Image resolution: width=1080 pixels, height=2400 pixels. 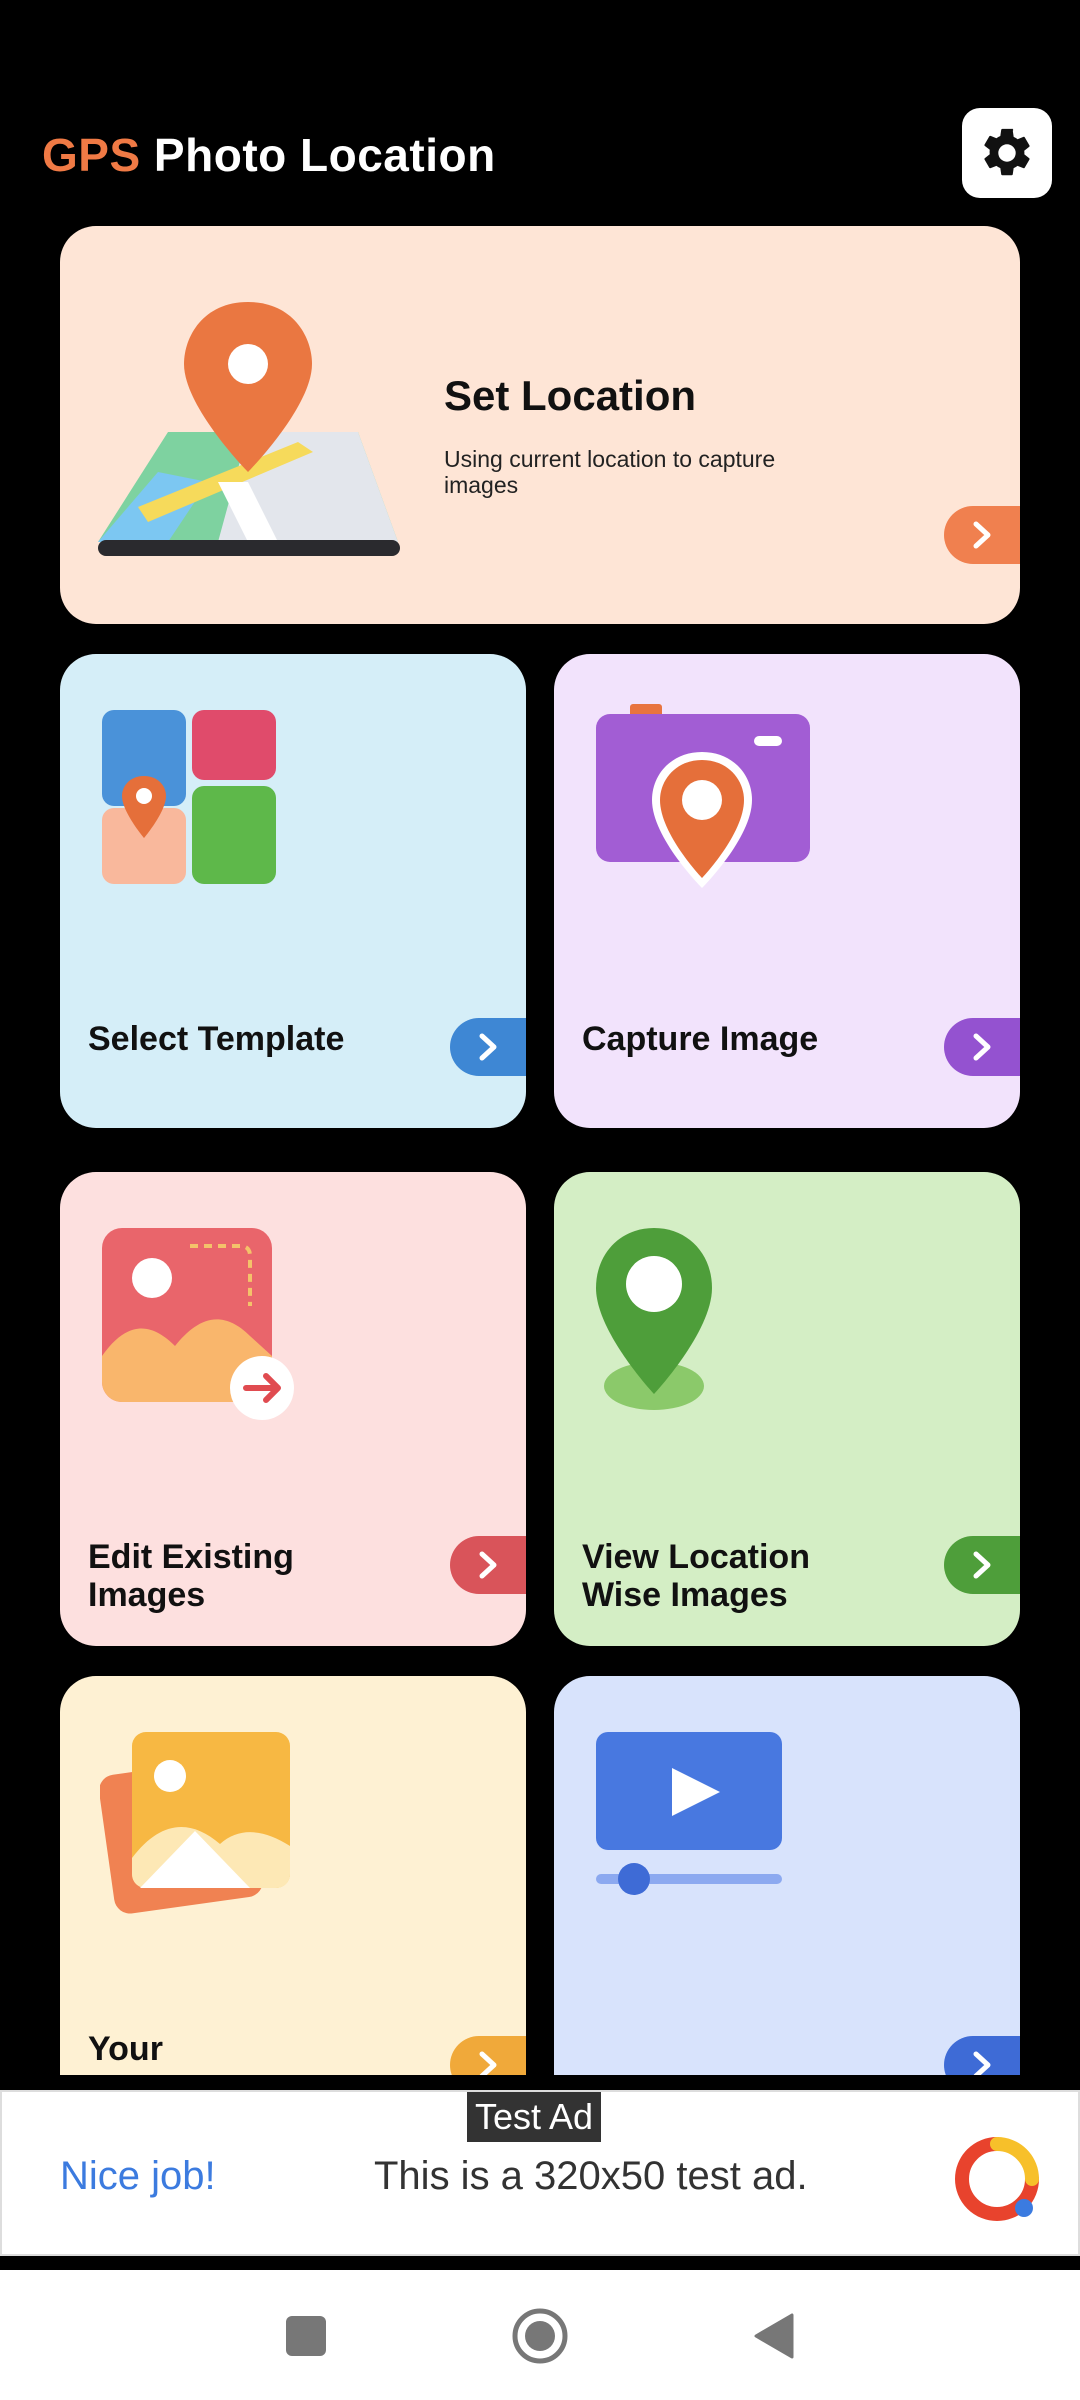 I want to click on your-images-title: Your, so click(x=125, y=2049).